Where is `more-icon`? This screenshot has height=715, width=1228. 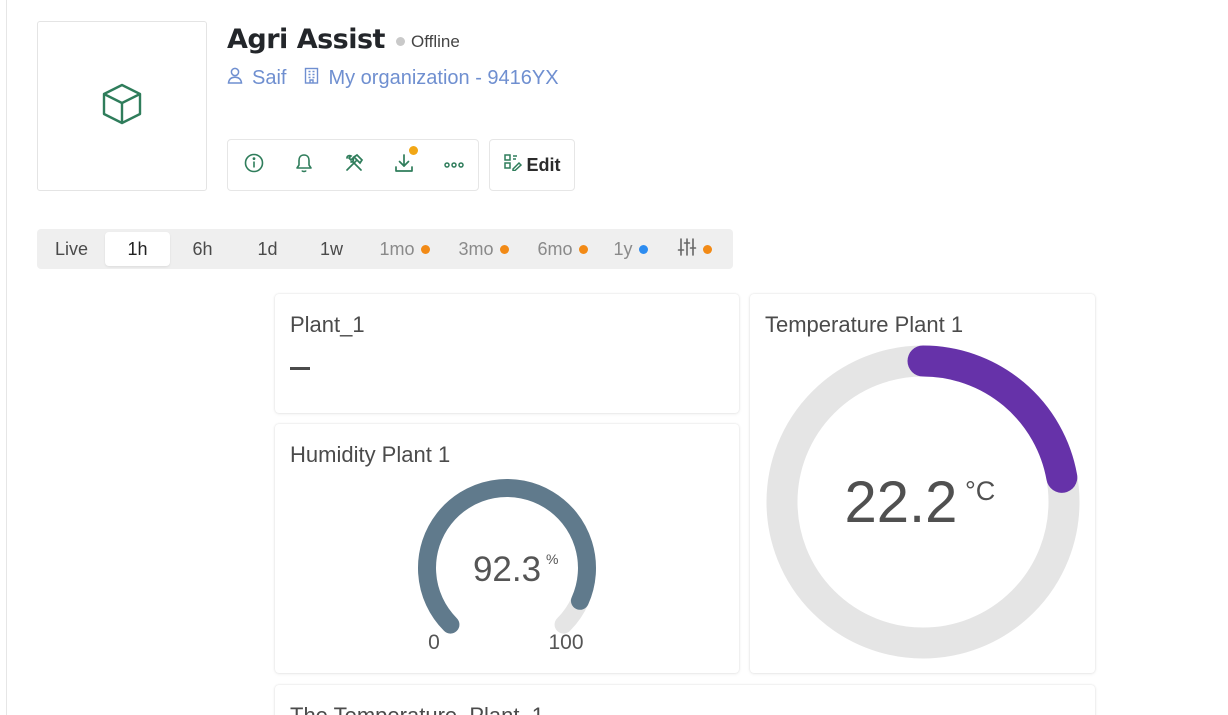
more-icon is located at coordinates (454, 165).